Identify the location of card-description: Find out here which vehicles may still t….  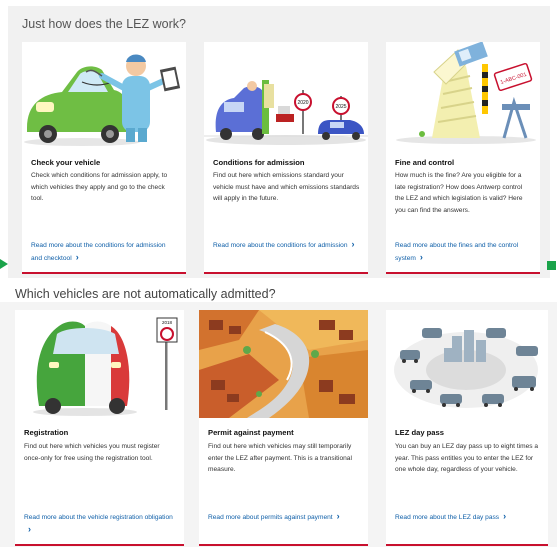
(280, 458).